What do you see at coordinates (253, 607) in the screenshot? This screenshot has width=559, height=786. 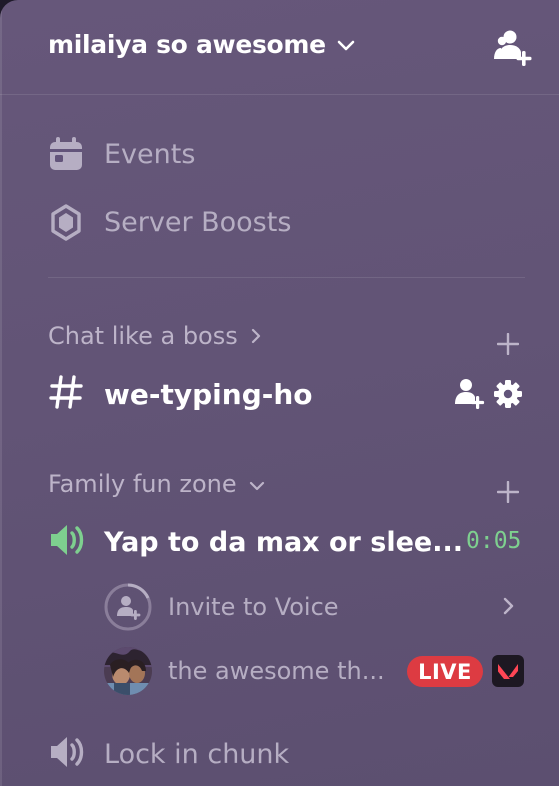 I see `invite-to-voice-label: Invite to Voice` at bounding box center [253, 607].